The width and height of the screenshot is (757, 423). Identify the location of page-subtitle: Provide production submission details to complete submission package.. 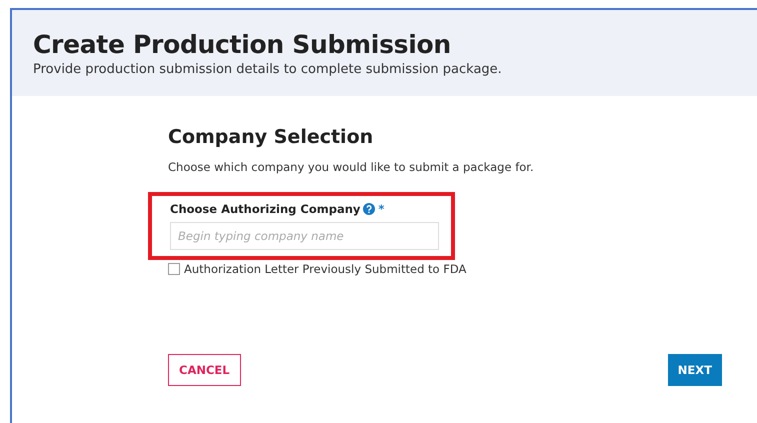
(268, 69).